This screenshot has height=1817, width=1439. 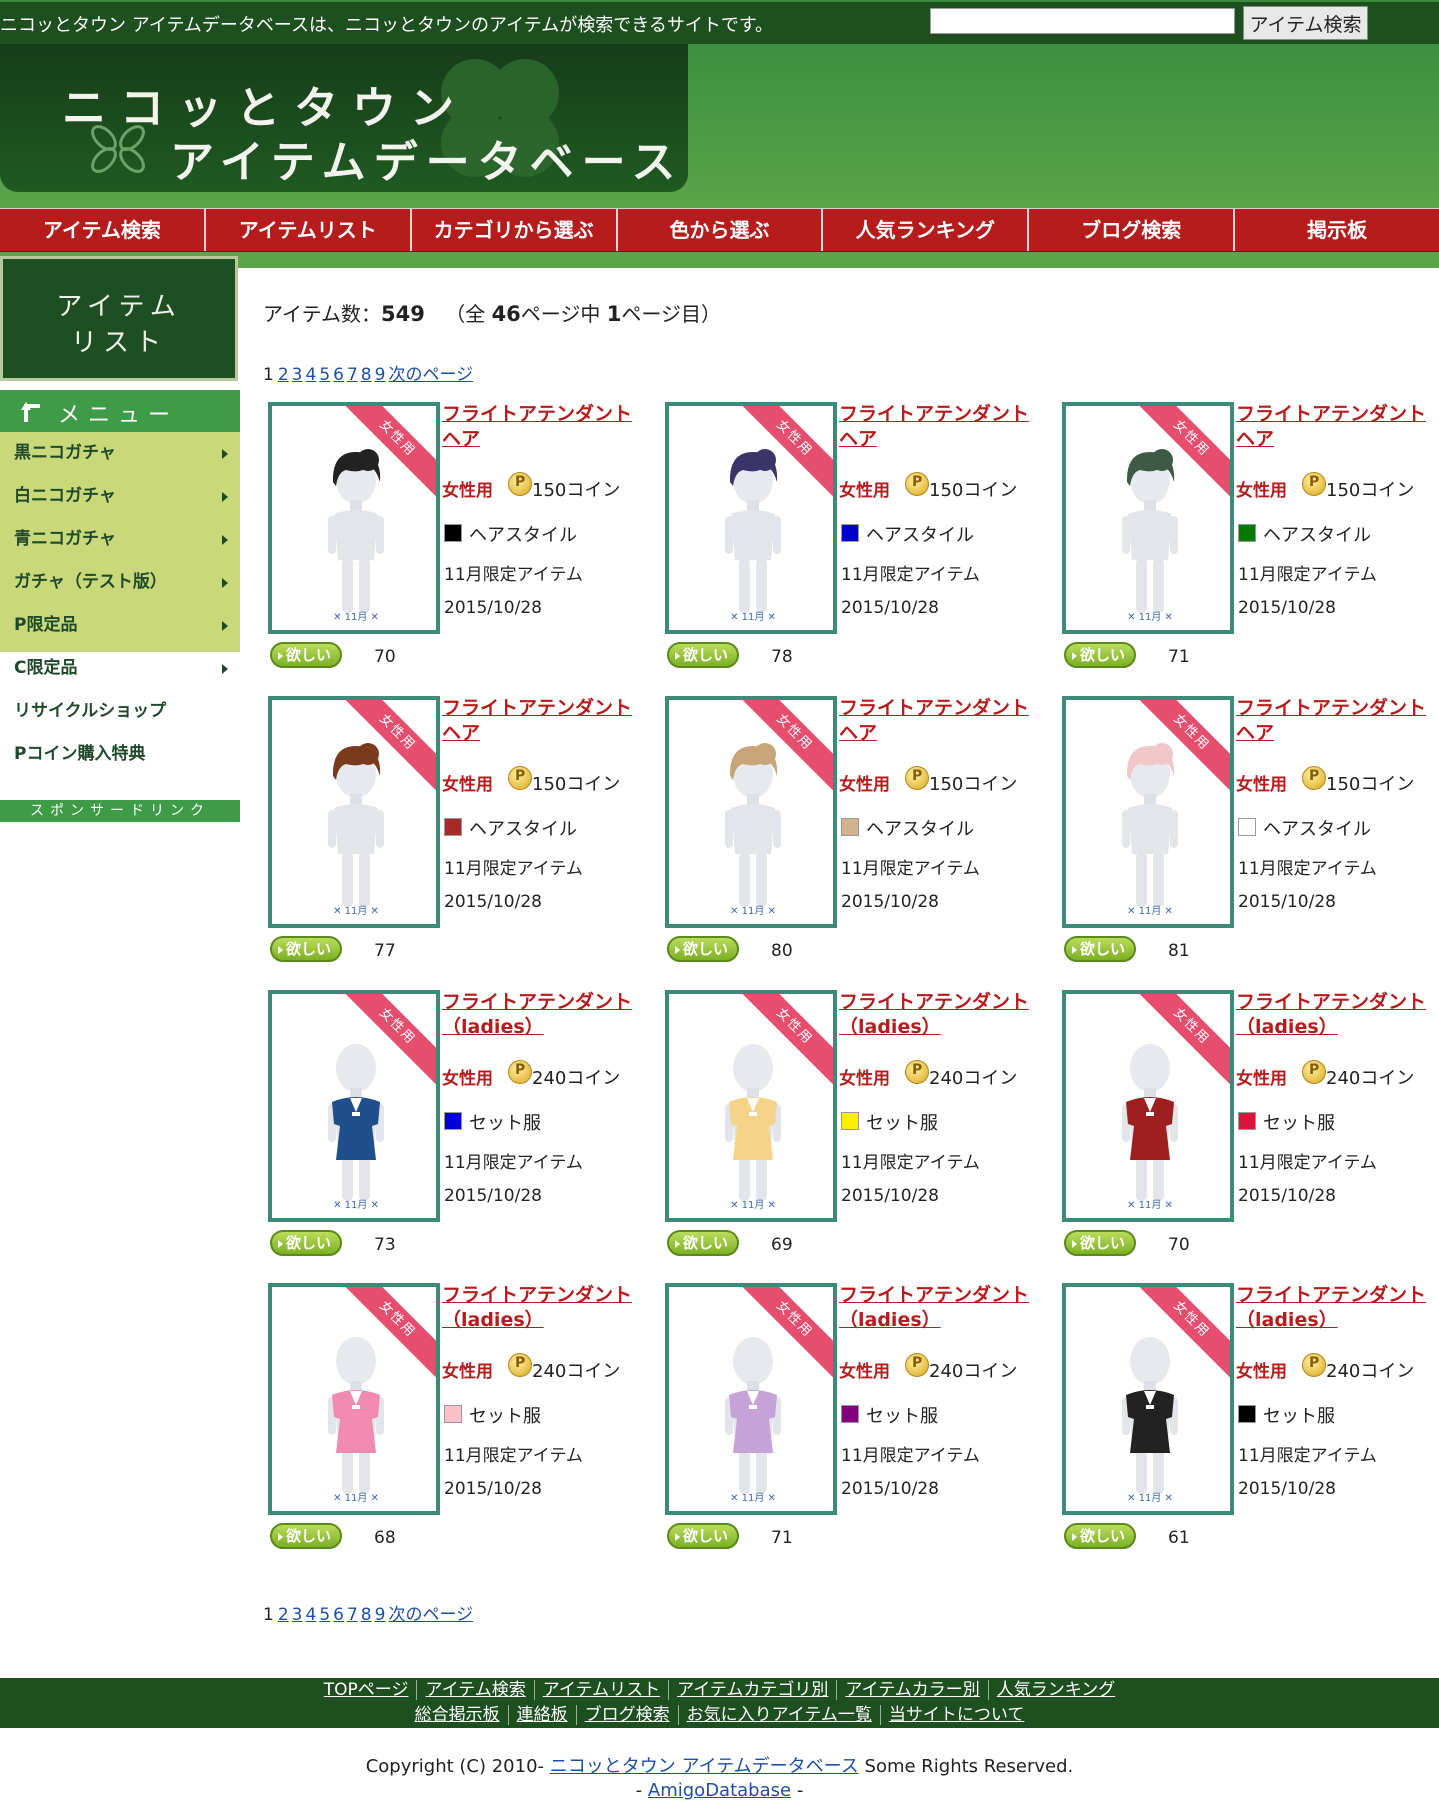 I want to click on outfit-preview: ✕ 11月 ✕, so click(x=1150, y=1420).